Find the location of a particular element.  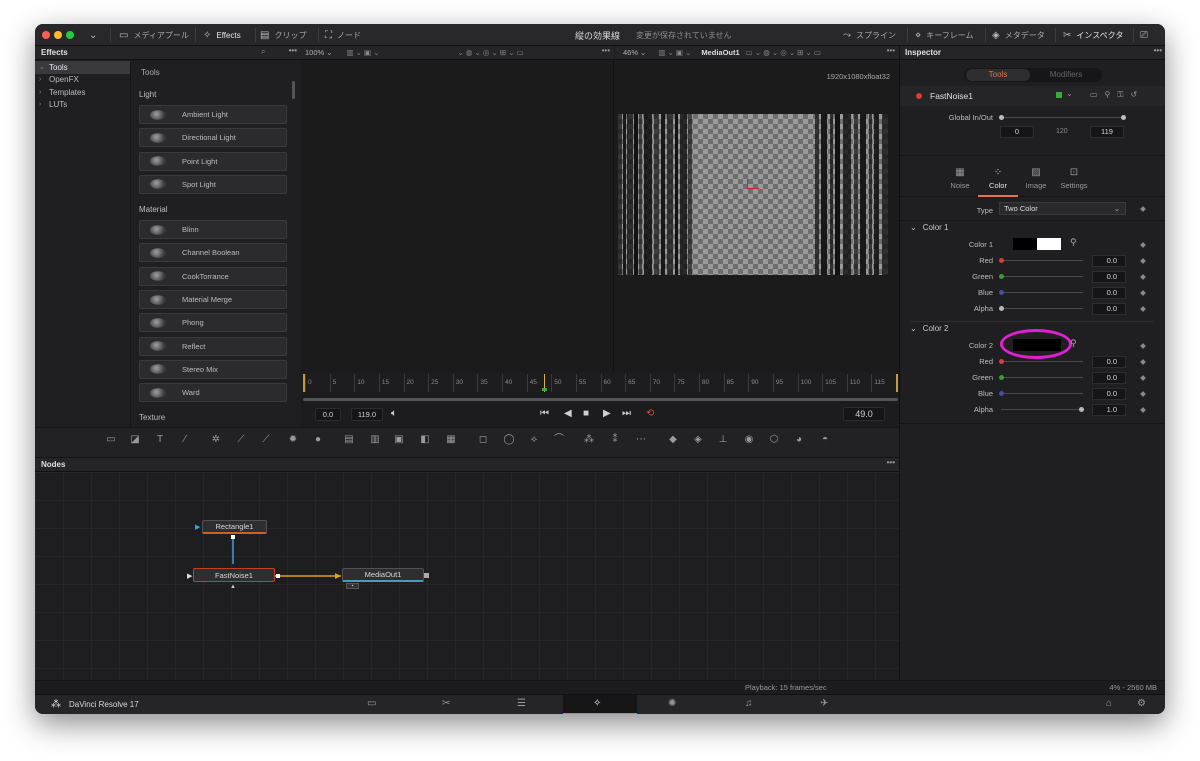

skip-to-end-icon: ⏭︎ is located at coordinates (626, 413).